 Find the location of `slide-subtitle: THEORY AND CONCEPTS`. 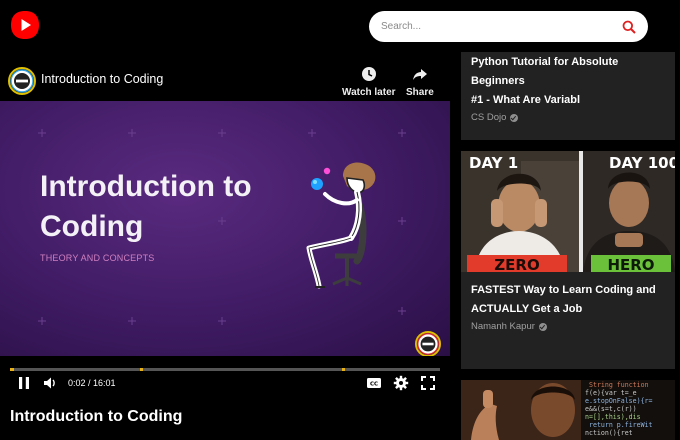

slide-subtitle: THEORY AND CONCEPTS is located at coordinates (97, 258).